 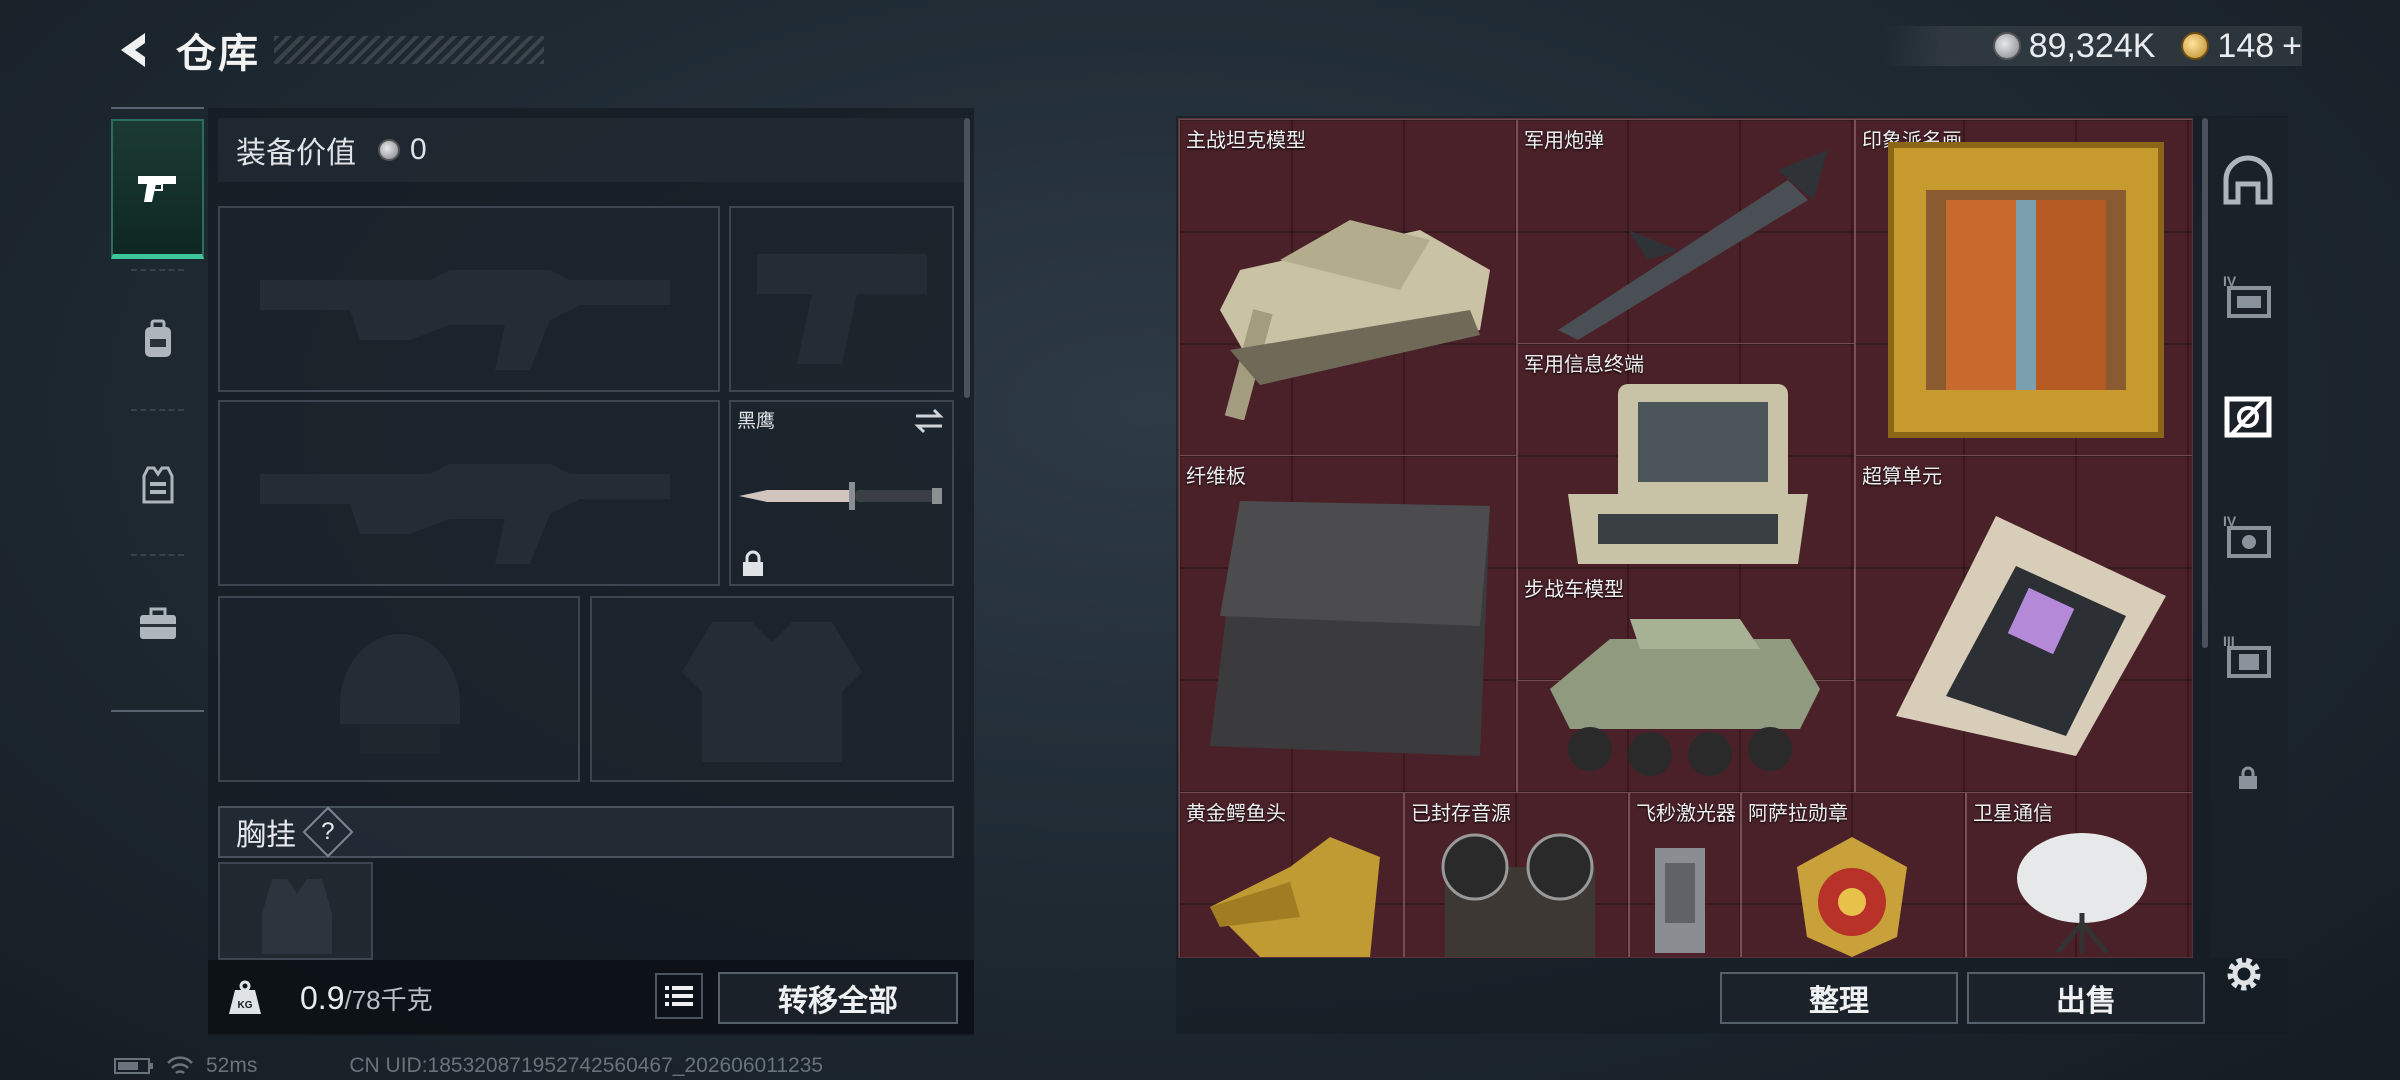 I want to click on item-impressionist-painting: 印象派名画, so click(x=2023, y=287).